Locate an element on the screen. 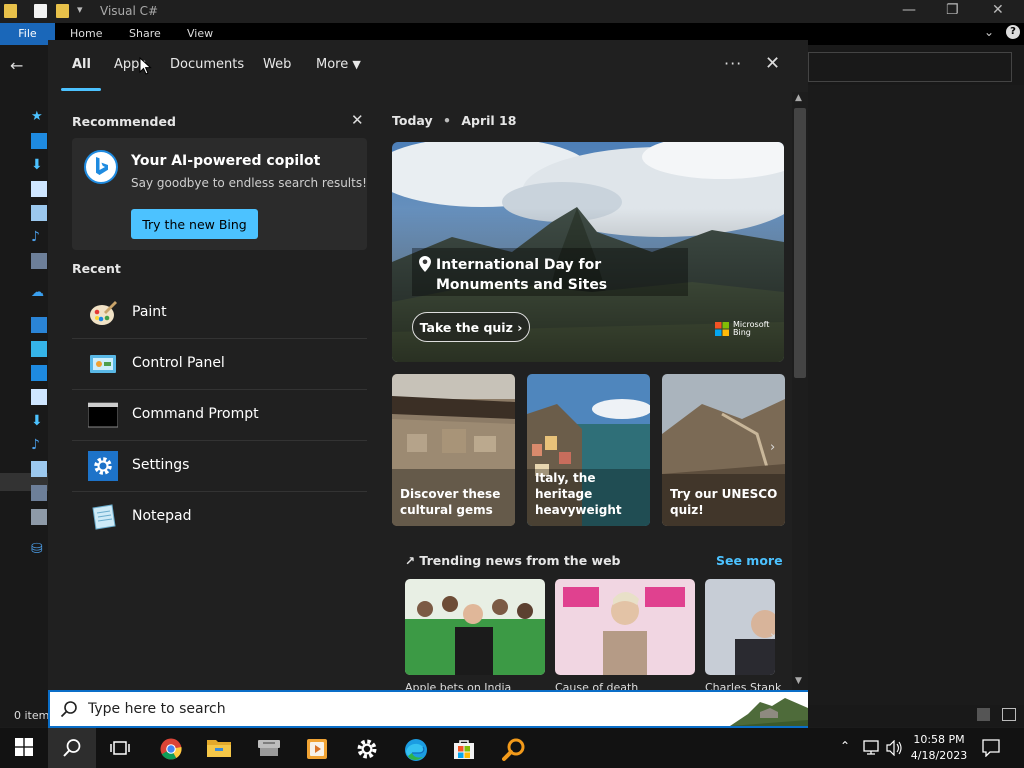  videos-icon is located at coordinates (39, 261).